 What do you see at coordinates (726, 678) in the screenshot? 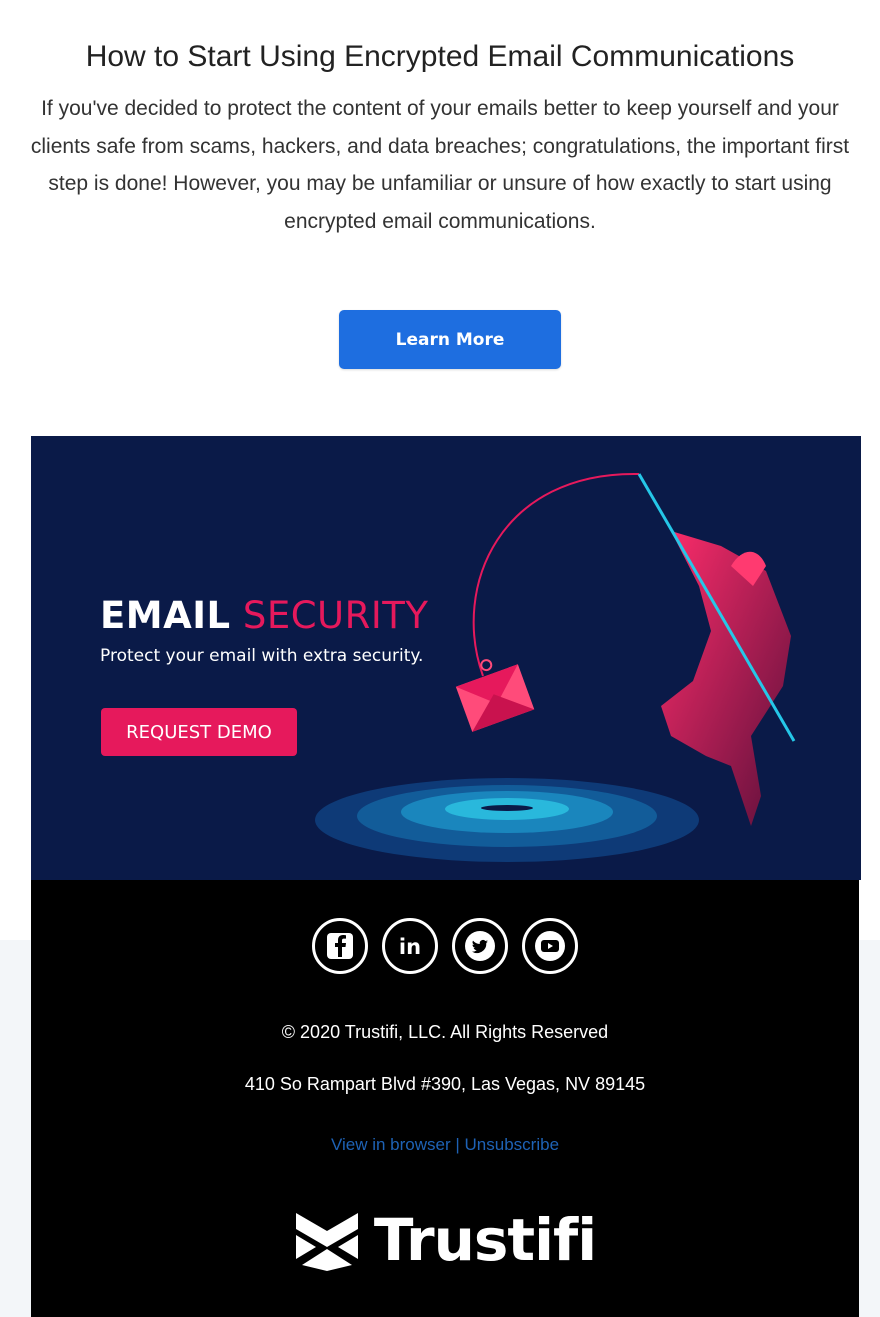
I see `figure-silhouette` at bounding box center [726, 678].